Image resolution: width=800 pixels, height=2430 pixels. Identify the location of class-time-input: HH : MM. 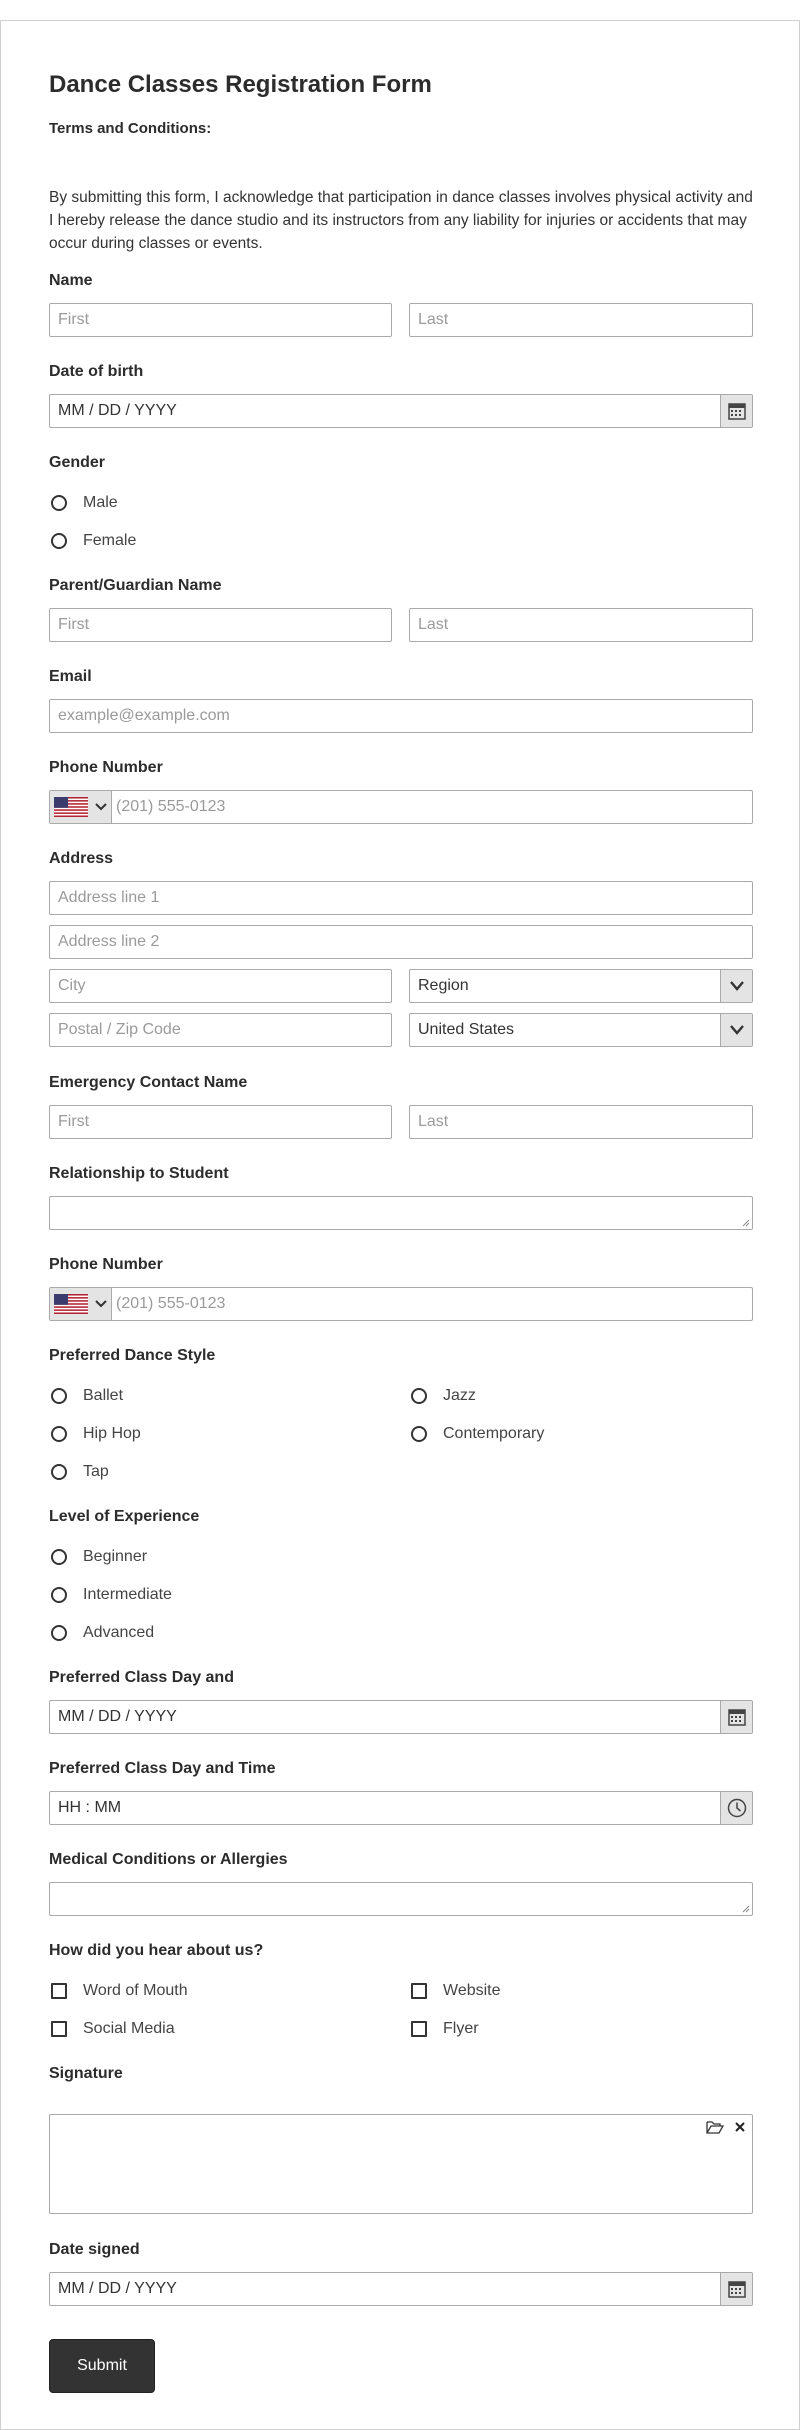
(401, 1808).